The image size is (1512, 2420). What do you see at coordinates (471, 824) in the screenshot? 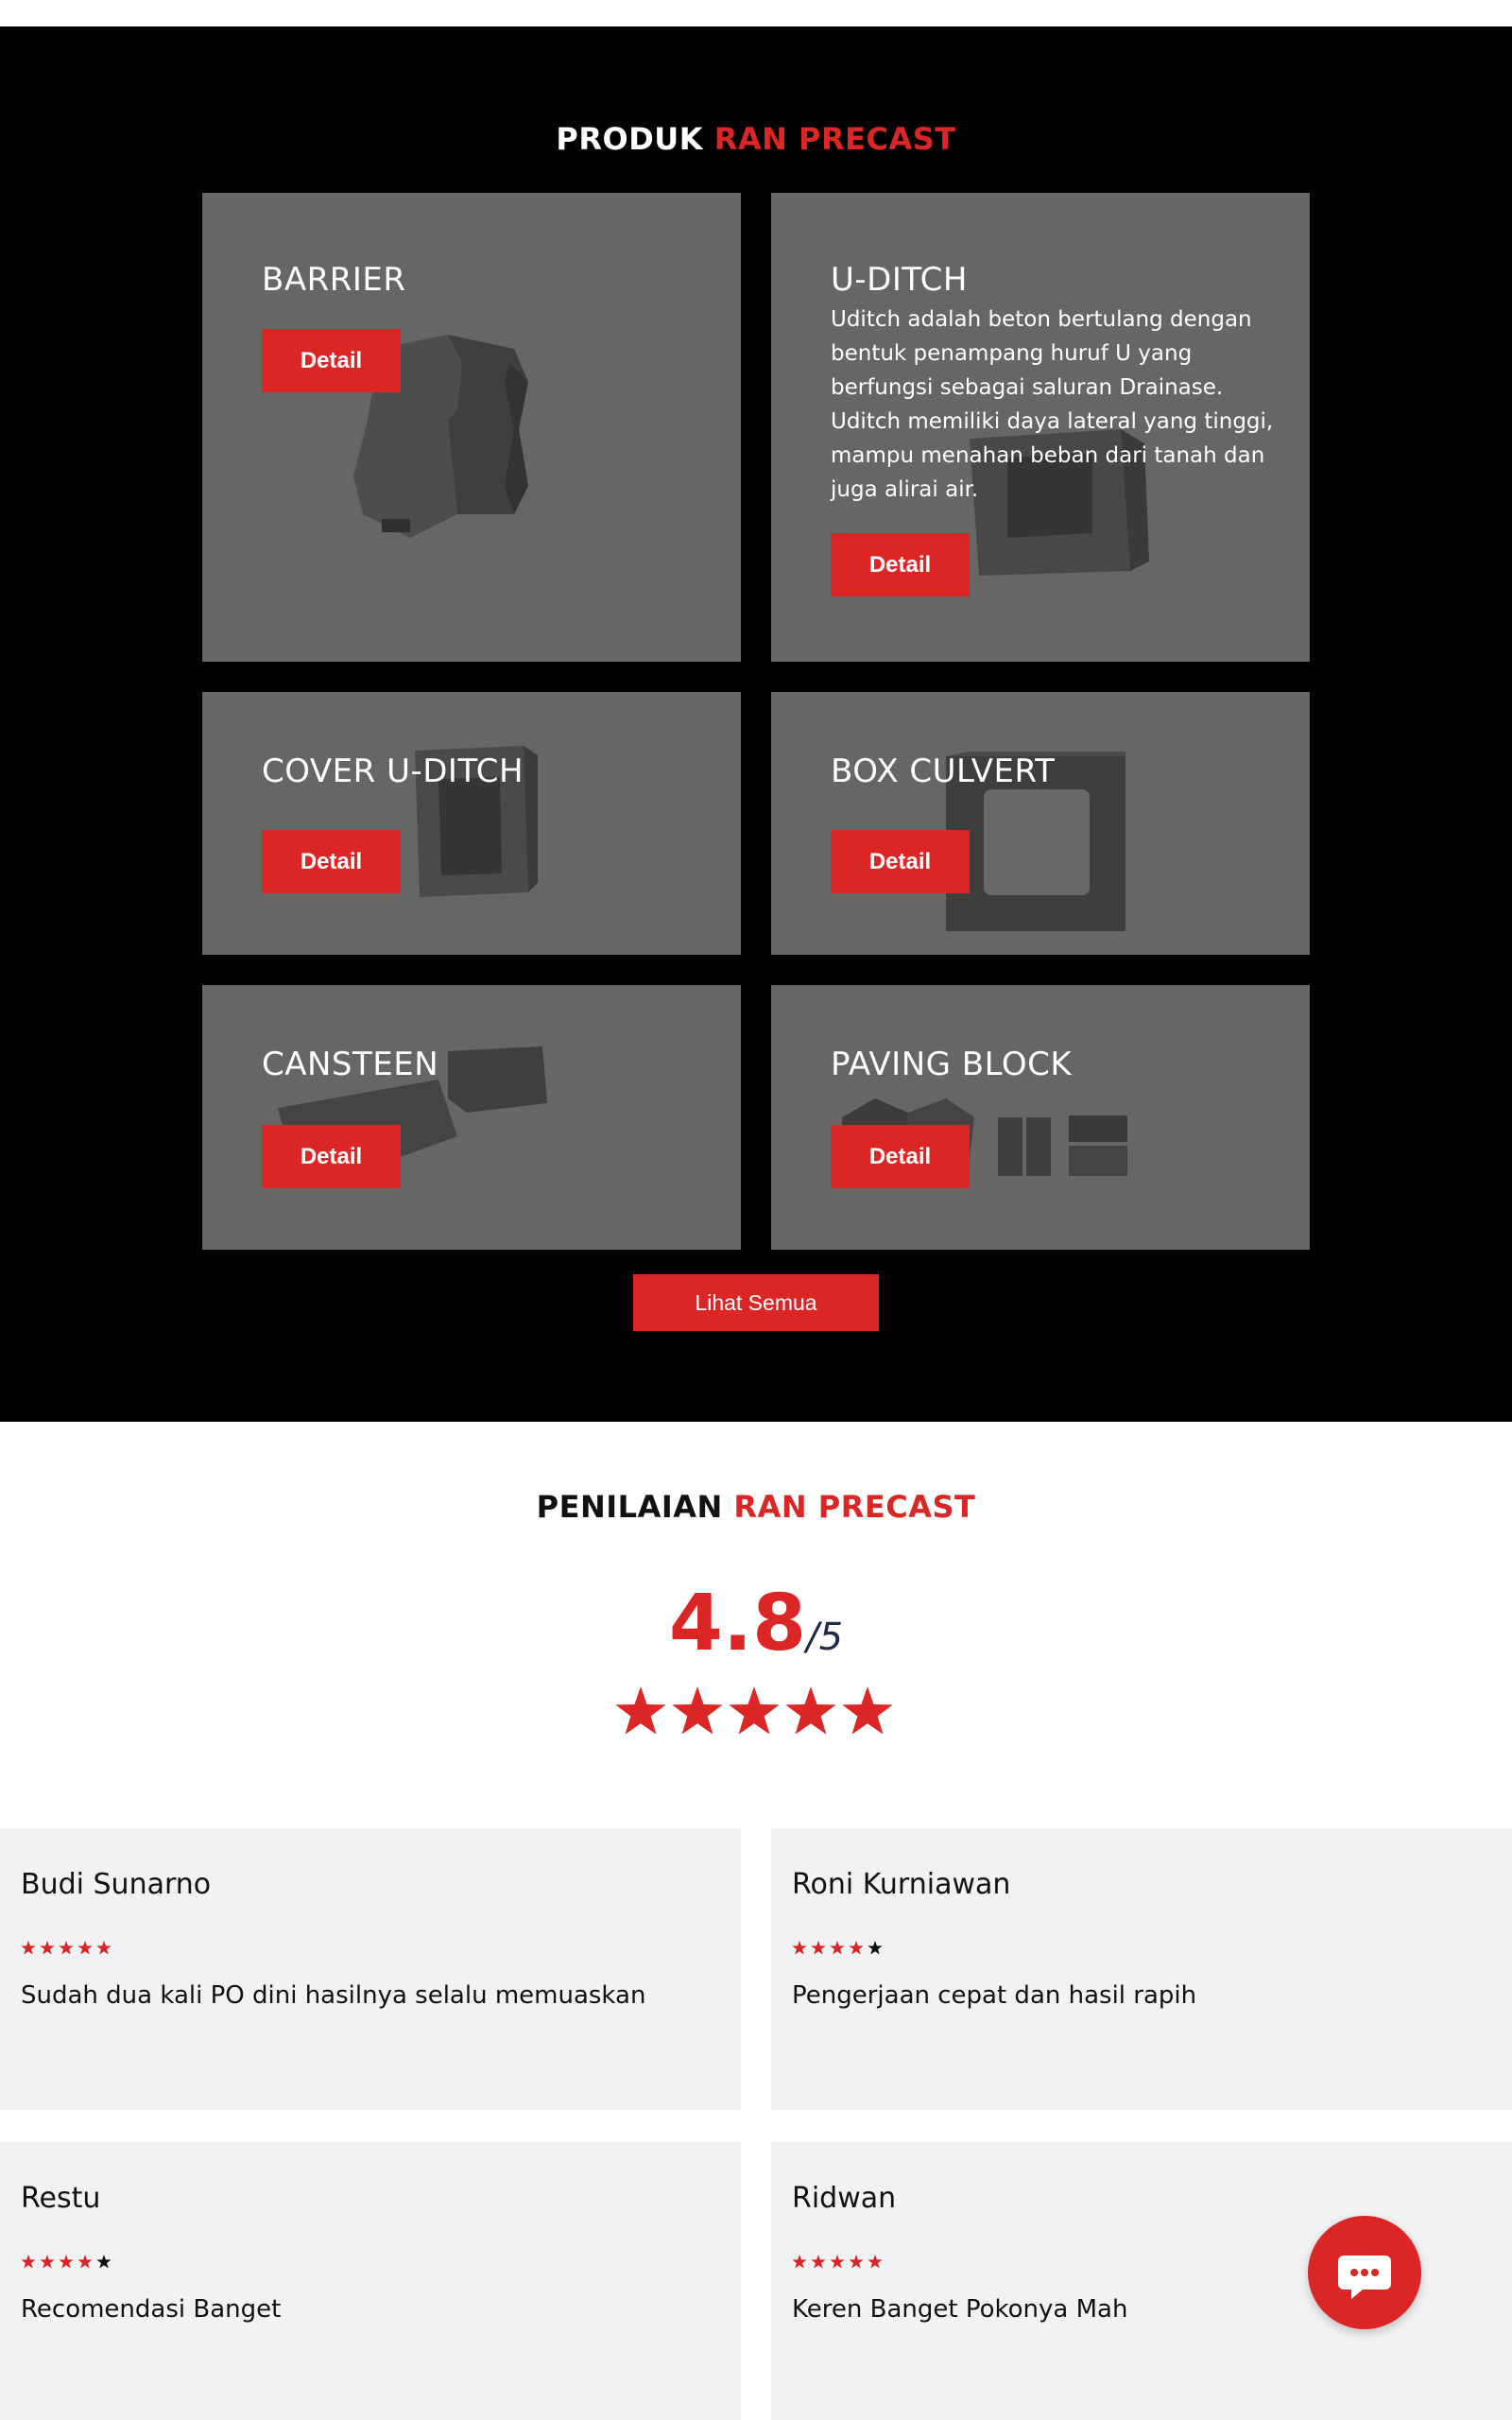
I see `product-card-cover-u-ditch: COVER U-DITCH Detail` at bounding box center [471, 824].